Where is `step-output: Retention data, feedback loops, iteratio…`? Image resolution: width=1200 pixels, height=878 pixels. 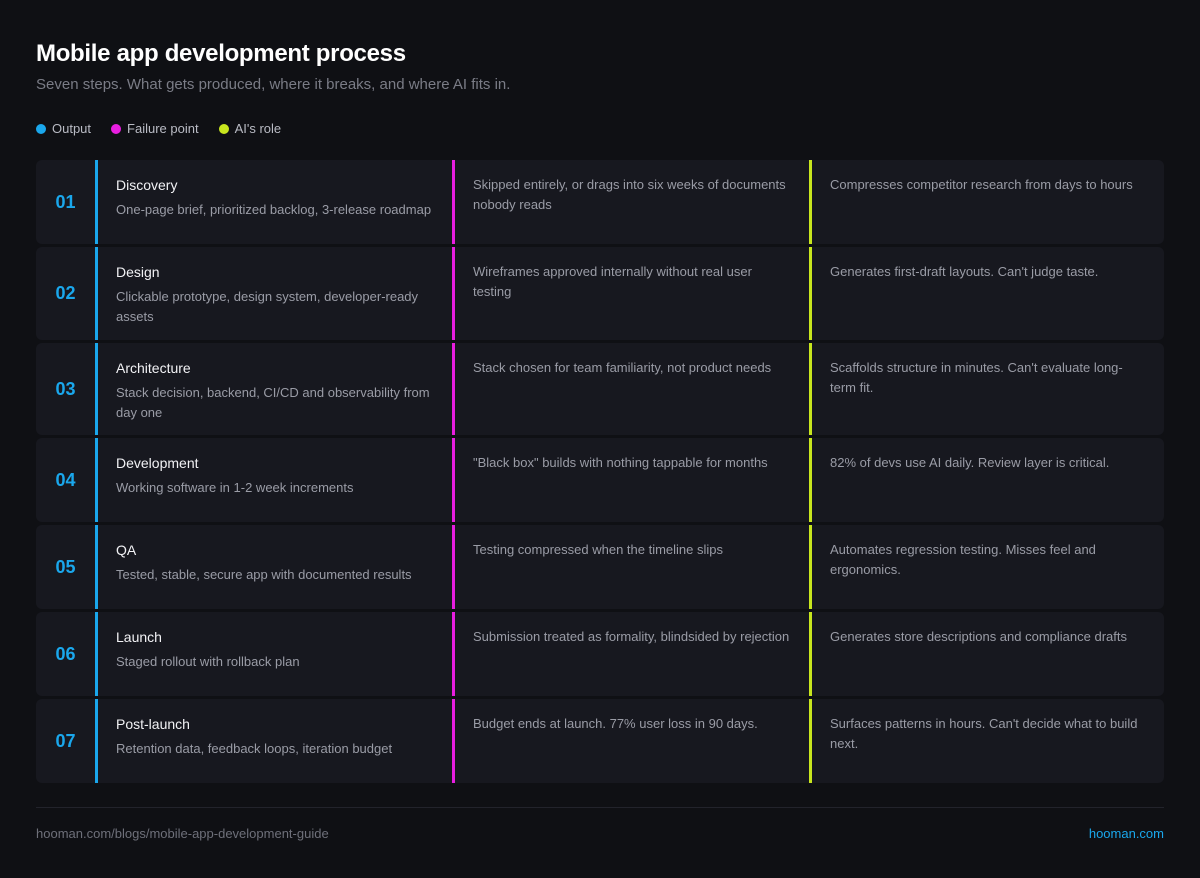 step-output: Retention data, feedback loops, iteratio… is located at coordinates (254, 748).